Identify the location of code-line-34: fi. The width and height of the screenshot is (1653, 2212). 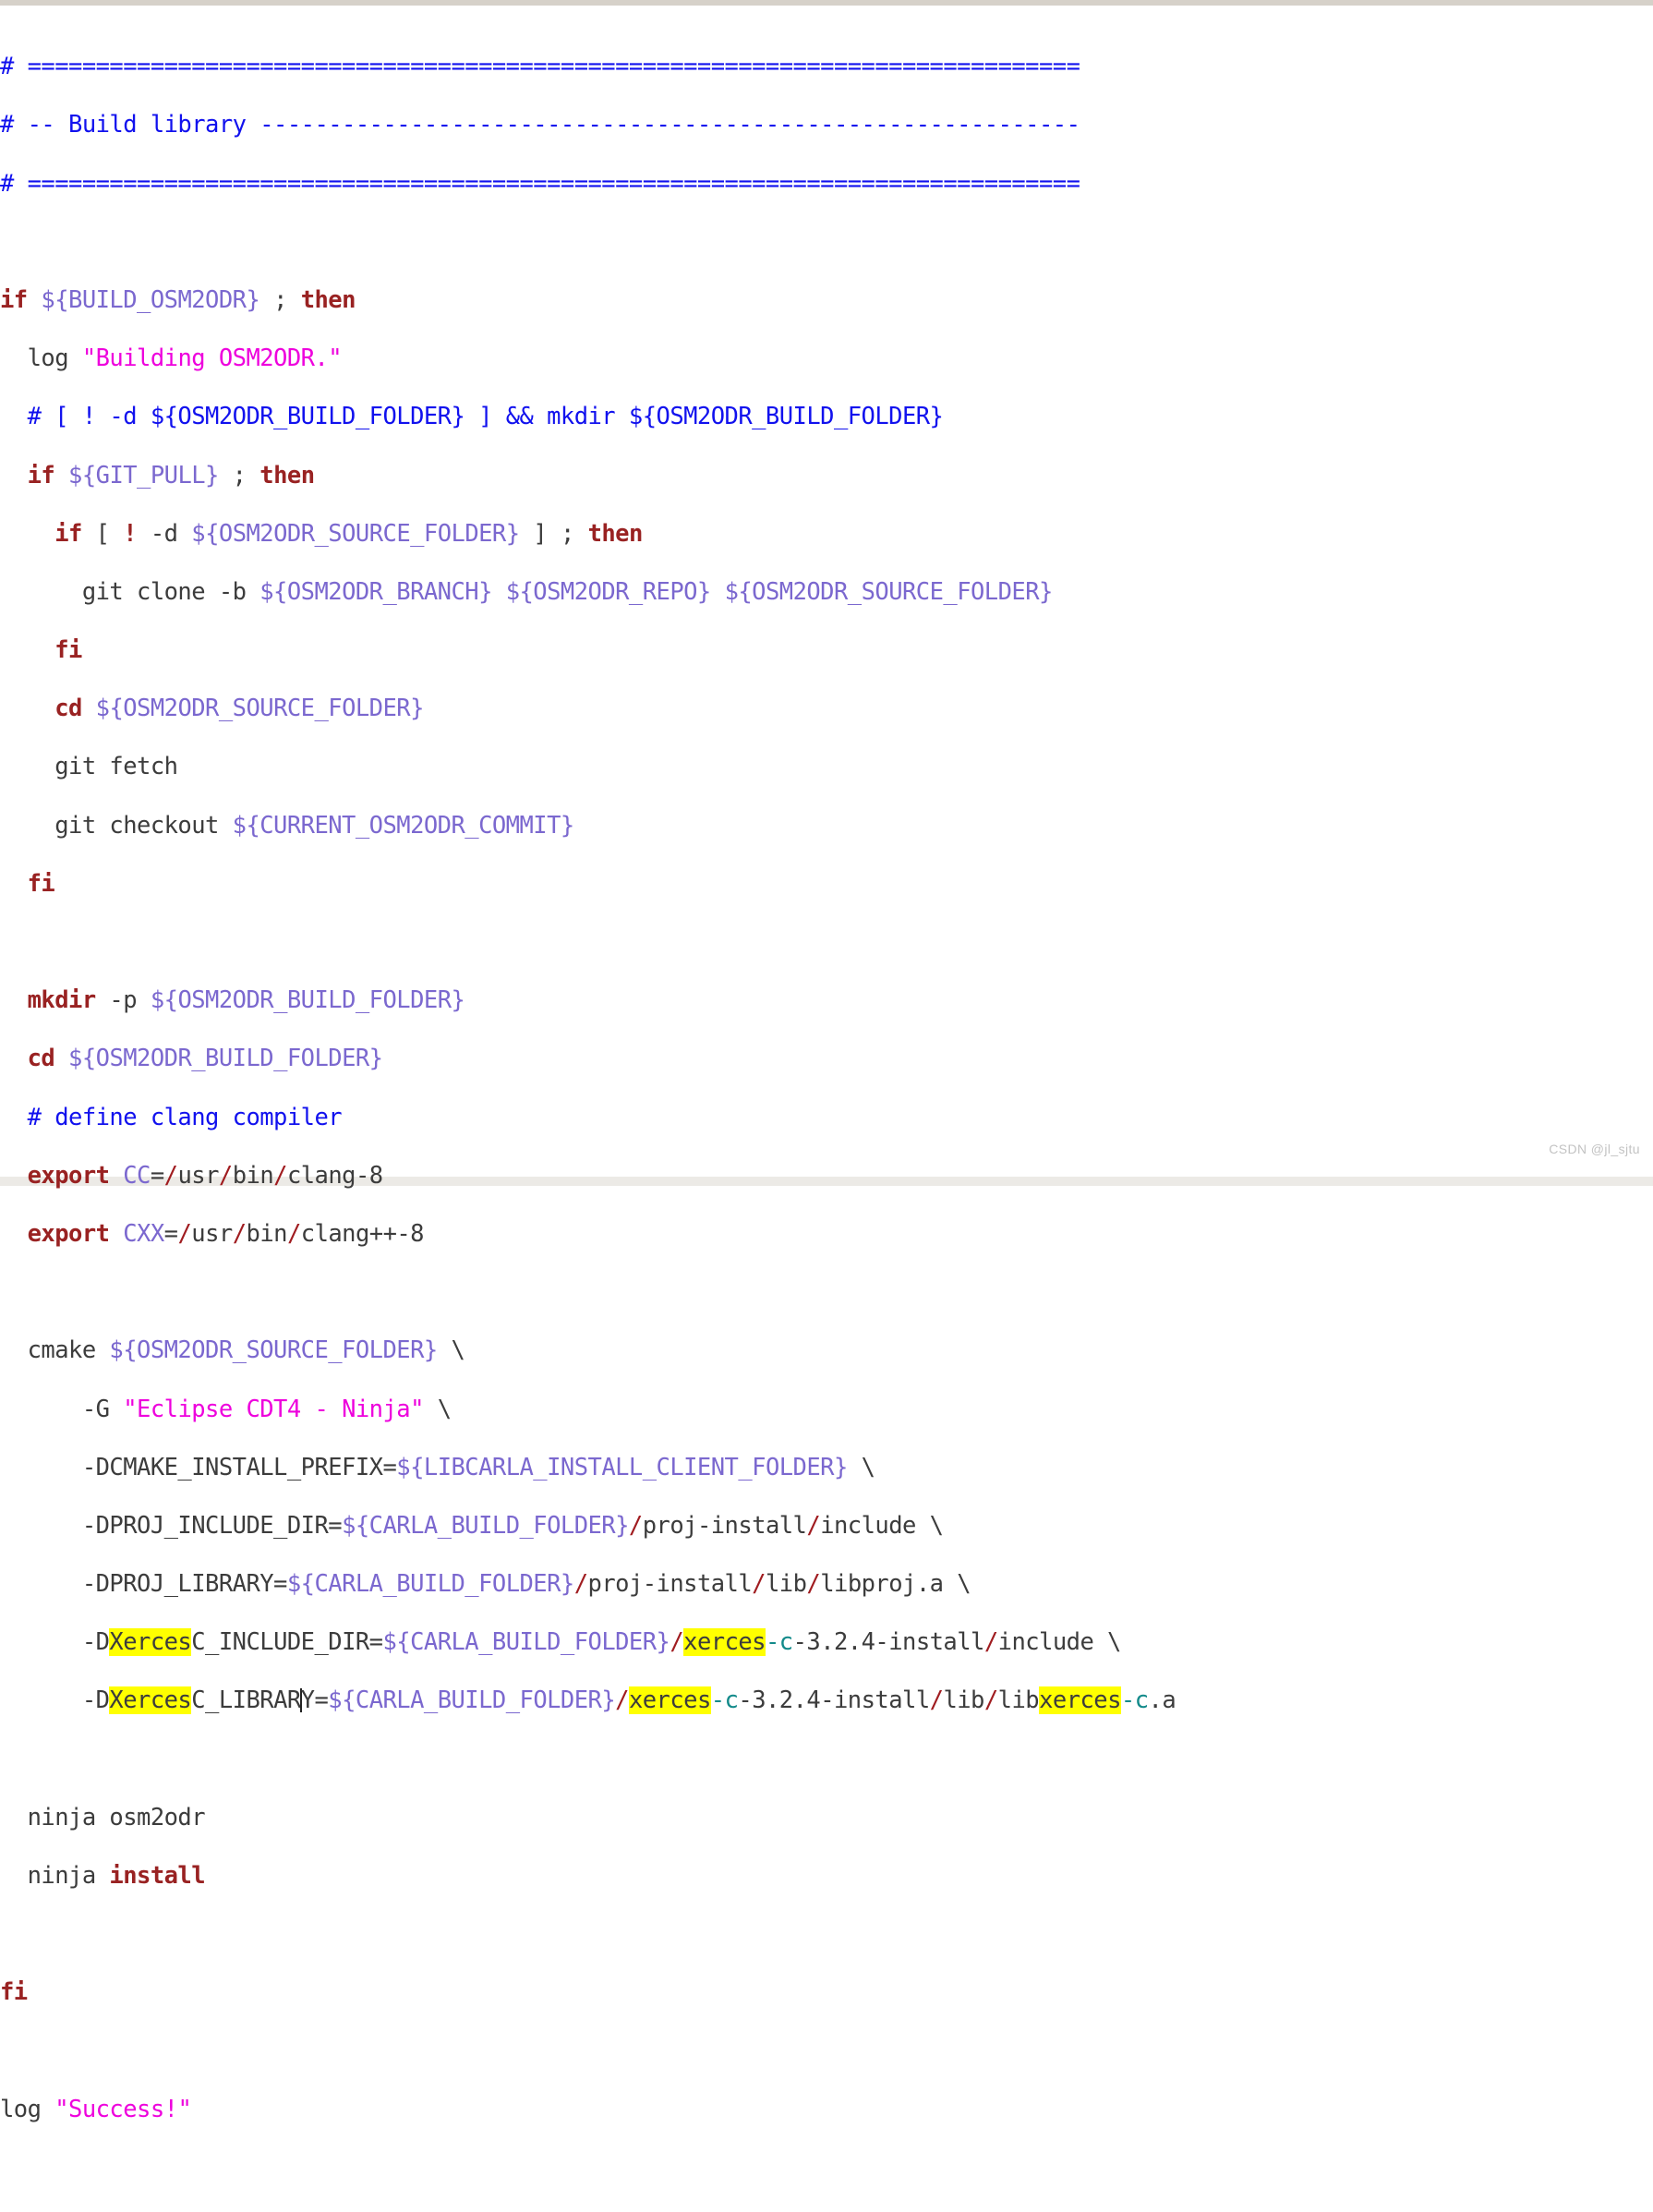
(588, 1993).